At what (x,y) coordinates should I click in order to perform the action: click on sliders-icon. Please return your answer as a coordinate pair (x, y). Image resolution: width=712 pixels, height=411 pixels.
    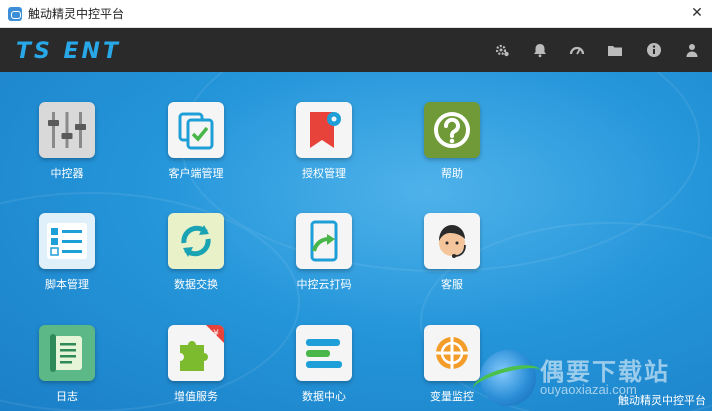
    Looking at the image, I should click on (67, 130).